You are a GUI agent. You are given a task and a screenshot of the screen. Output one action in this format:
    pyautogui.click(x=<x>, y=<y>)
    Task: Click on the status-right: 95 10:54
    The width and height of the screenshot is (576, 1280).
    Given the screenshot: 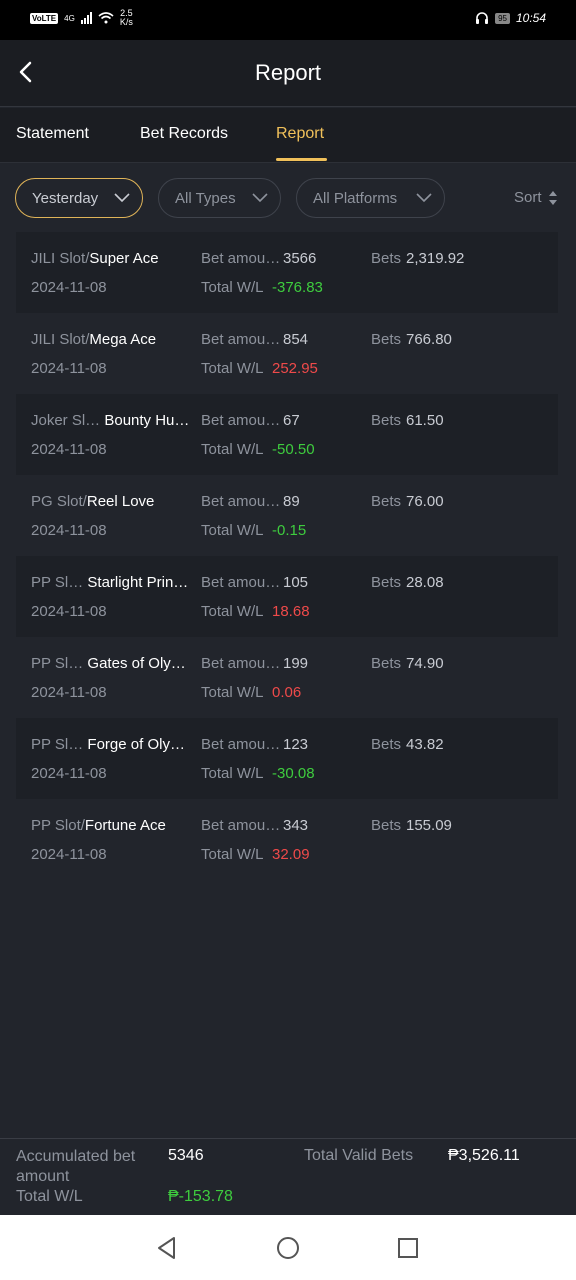 What is the action you would take?
    pyautogui.click(x=510, y=18)
    